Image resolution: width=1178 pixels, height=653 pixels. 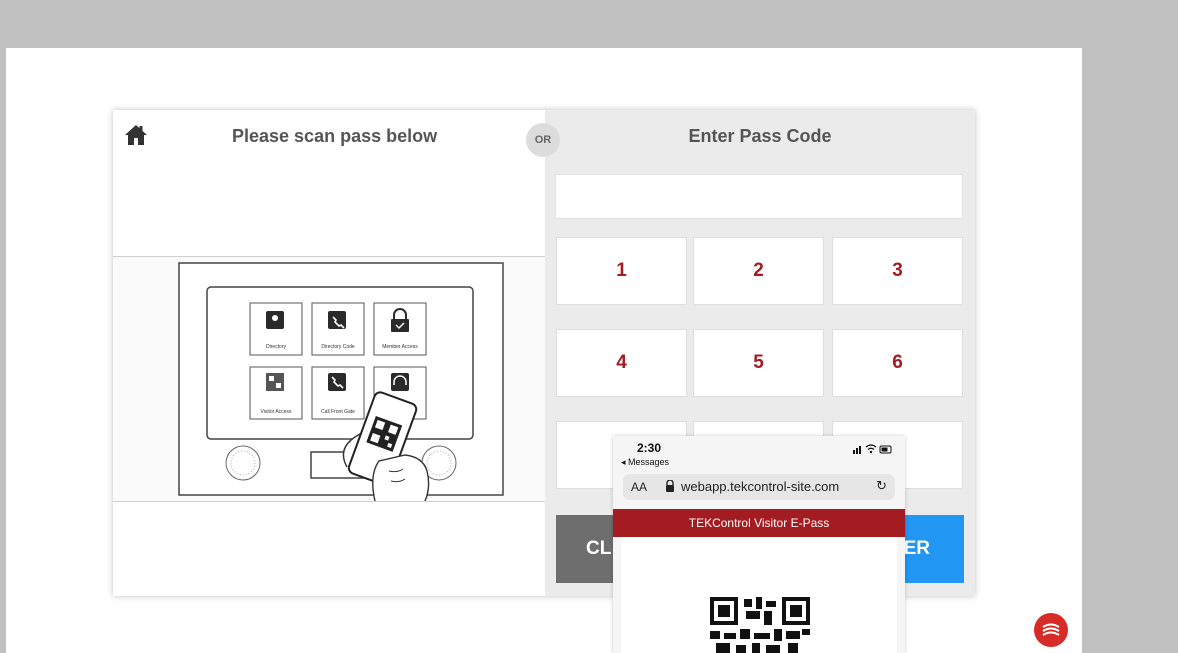 What do you see at coordinates (645, 462) in the screenshot?
I see `messages-back-link: ◂ Messages` at bounding box center [645, 462].